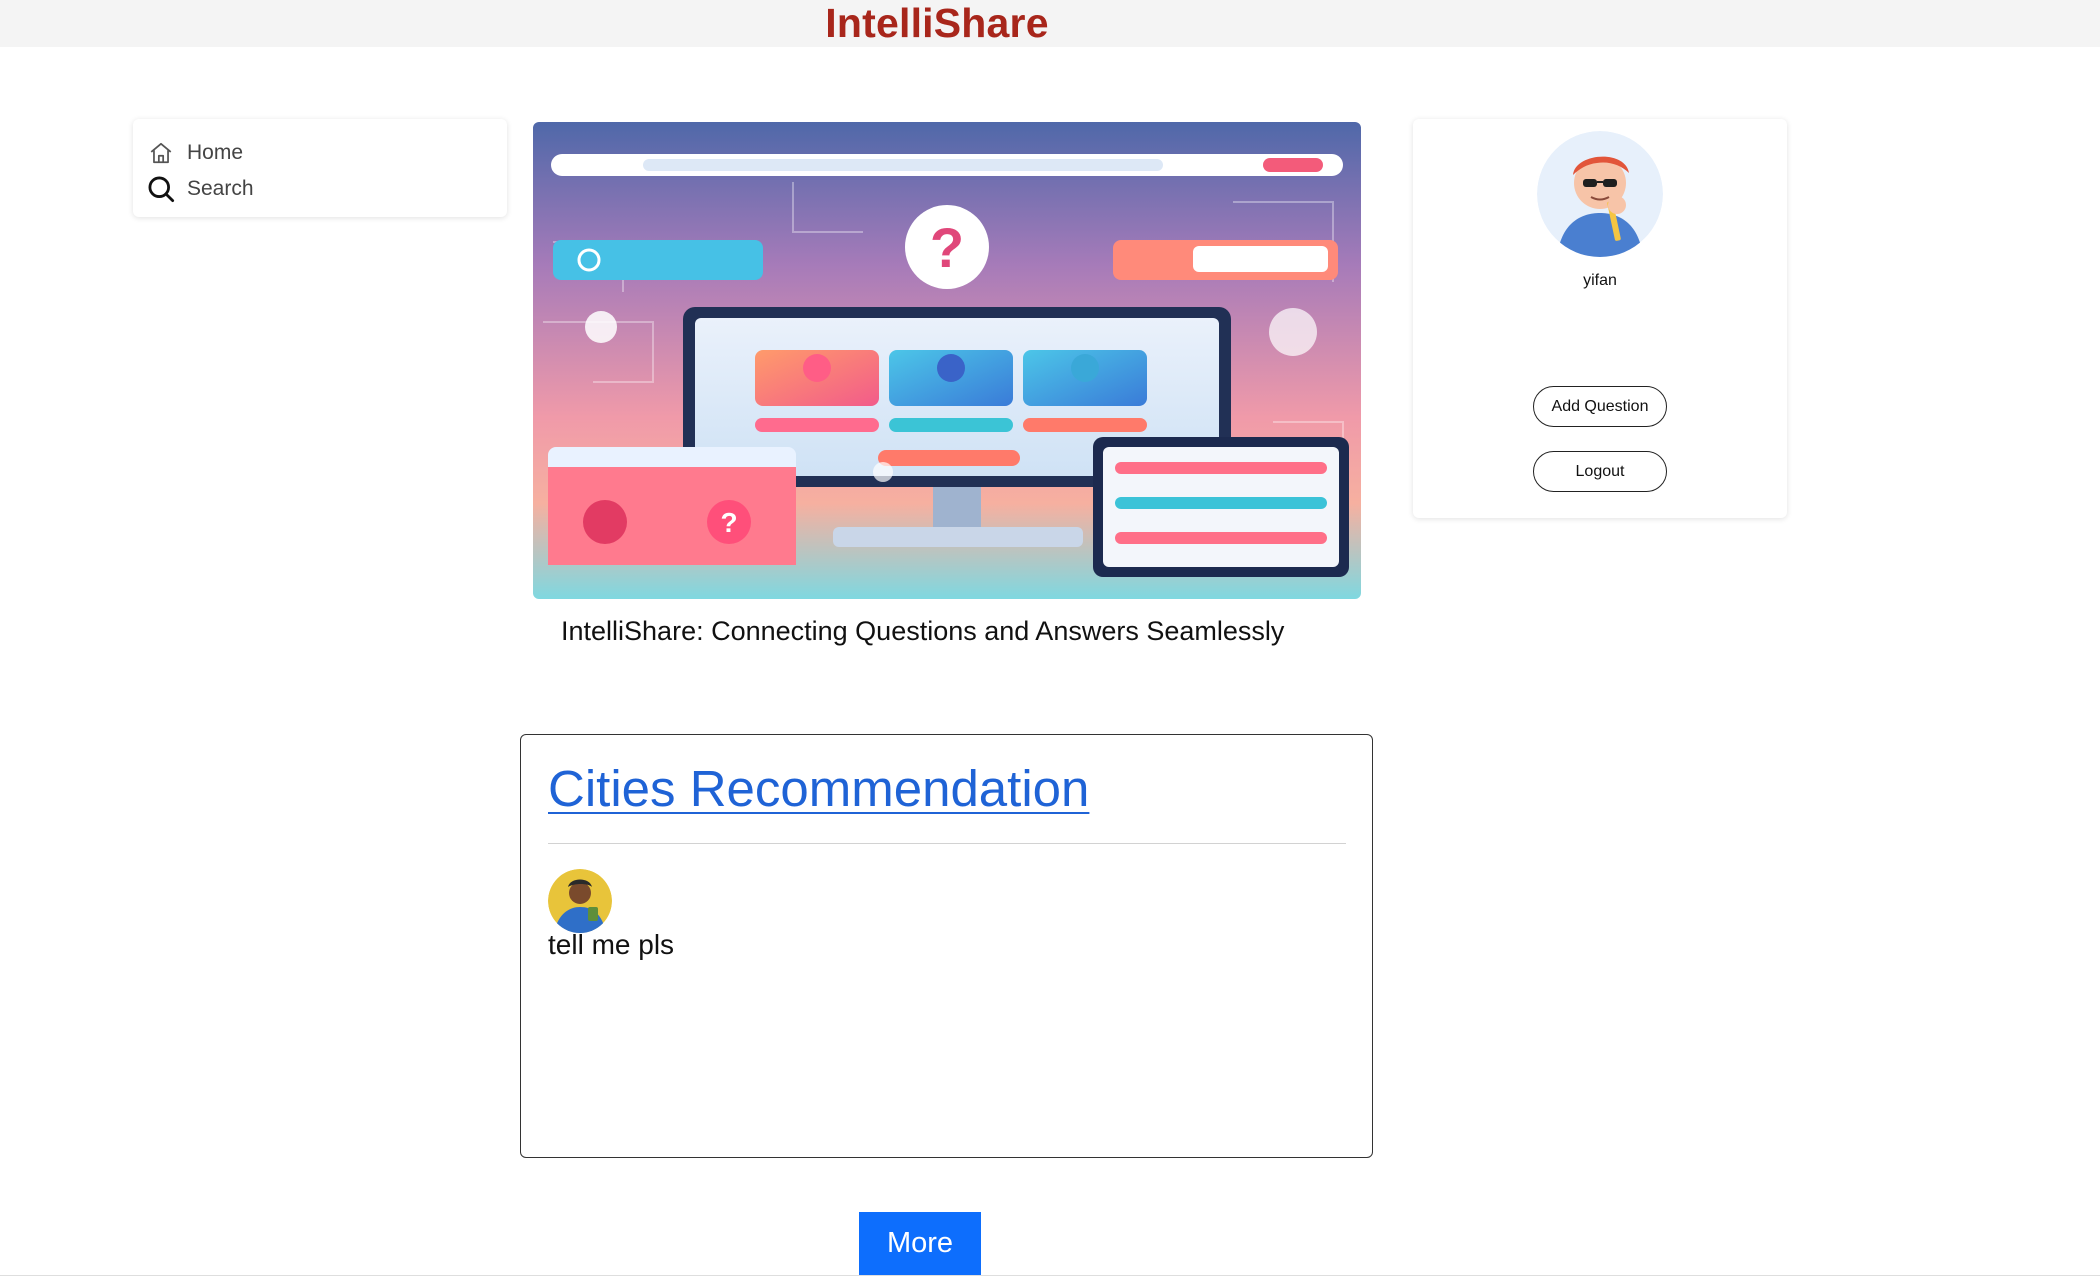 The width and height of the screenshot is (2100, 1278). Describe the element at coordinates (320, 153) in the screenshot. I see `nav-item-home: Home` at that location.